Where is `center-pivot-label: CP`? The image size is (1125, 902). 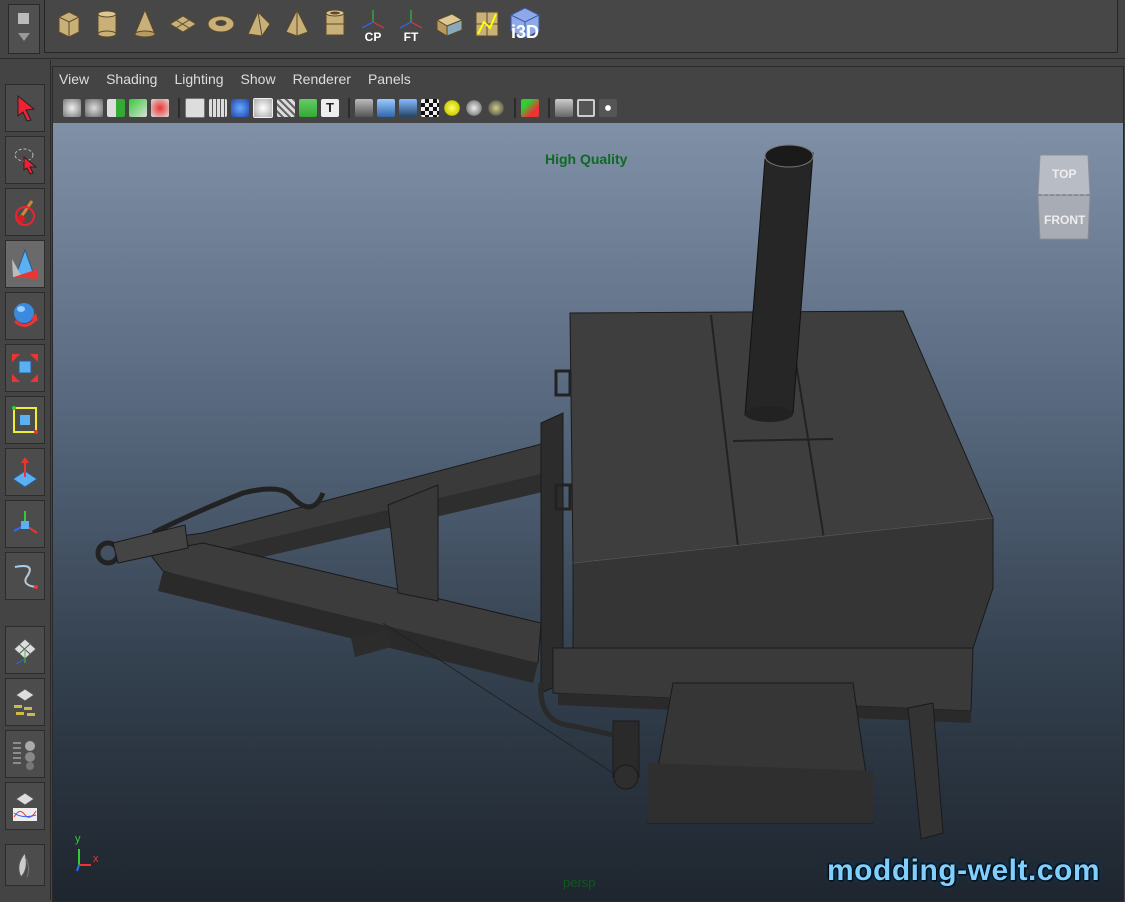 center-pivot-label: CP is located at coordinates (373, 37).